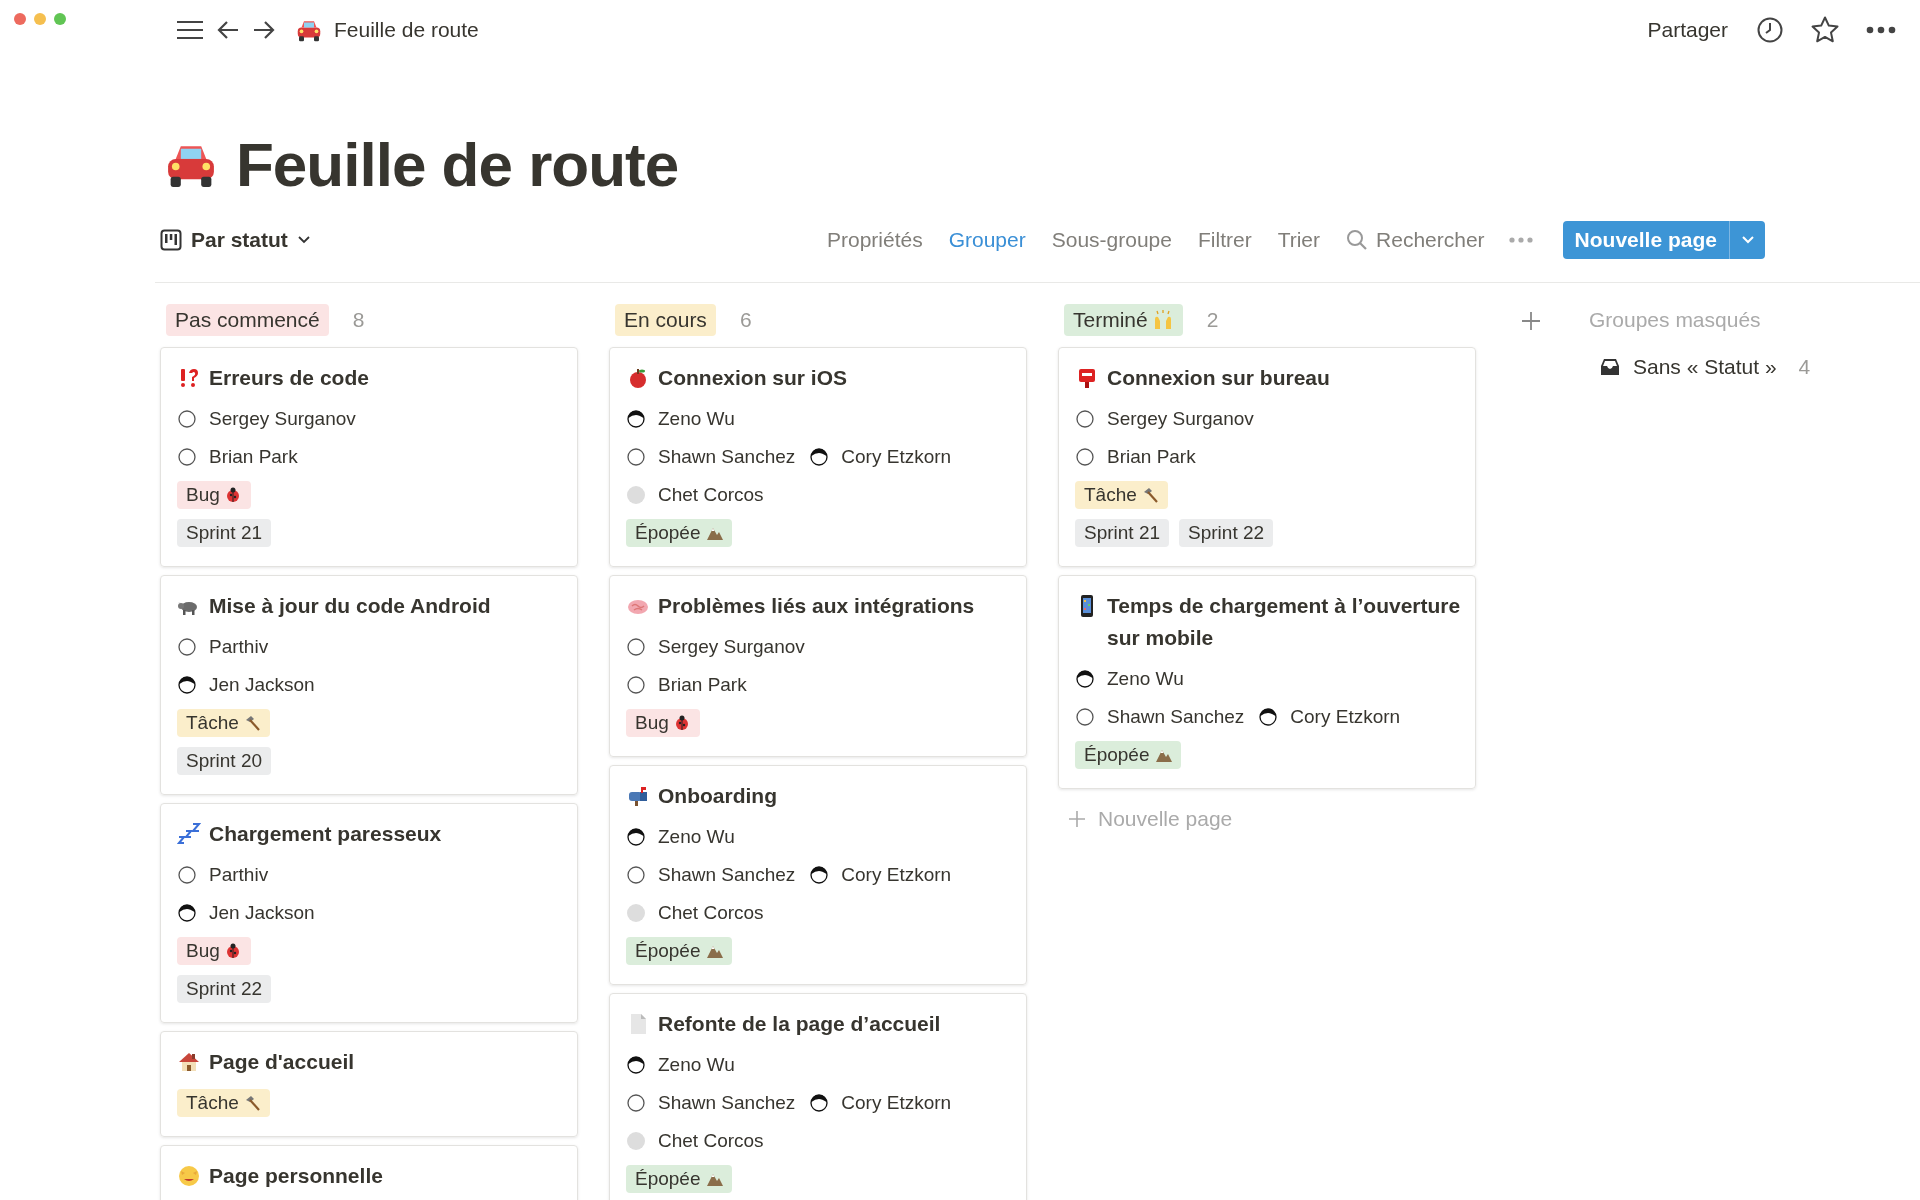  What do you see at coordinates (1357, 240) in the screenshot?
I see `search-icon` at bounding box center [1357, 240].